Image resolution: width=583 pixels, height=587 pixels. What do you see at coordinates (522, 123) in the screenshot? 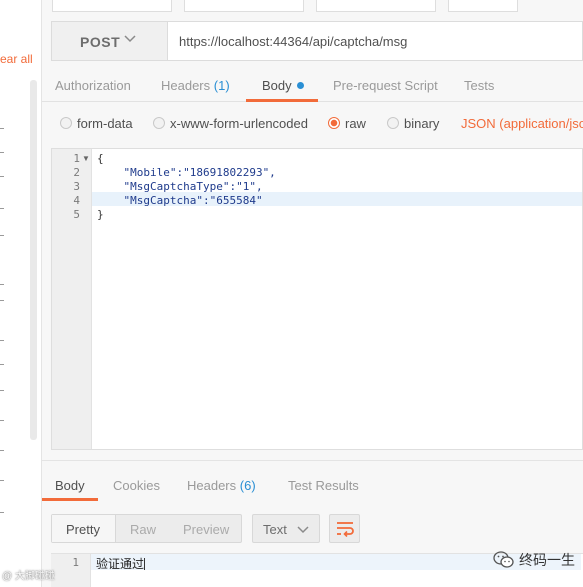
I see `content-type-select: JSON (application/json)` at bounding box center [522, 123].